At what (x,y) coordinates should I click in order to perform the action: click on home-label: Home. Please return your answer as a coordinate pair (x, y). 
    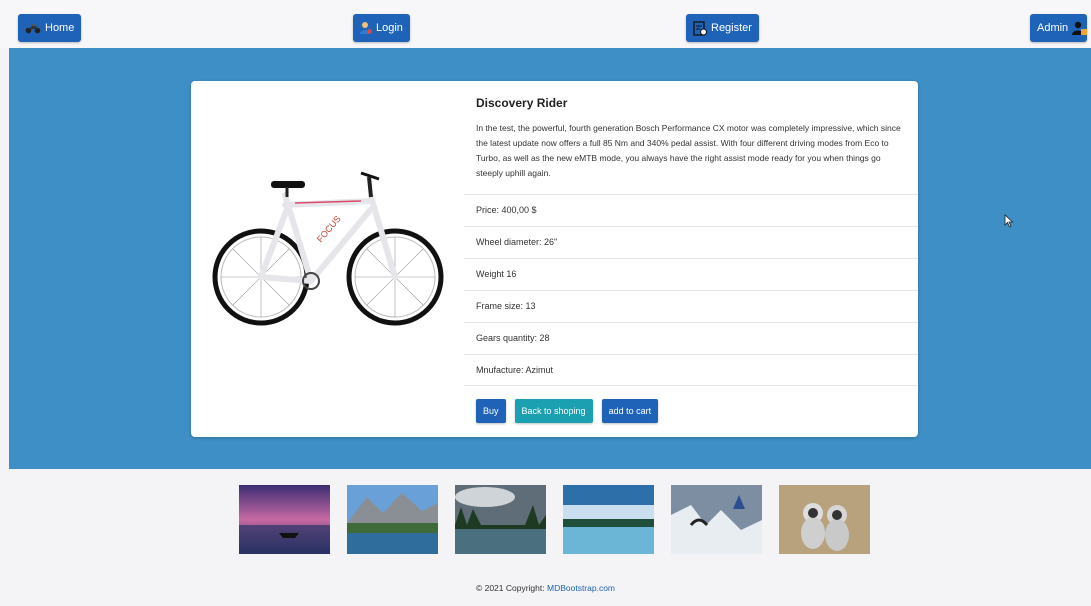
    Looking at the image, I should click on (60, 28).